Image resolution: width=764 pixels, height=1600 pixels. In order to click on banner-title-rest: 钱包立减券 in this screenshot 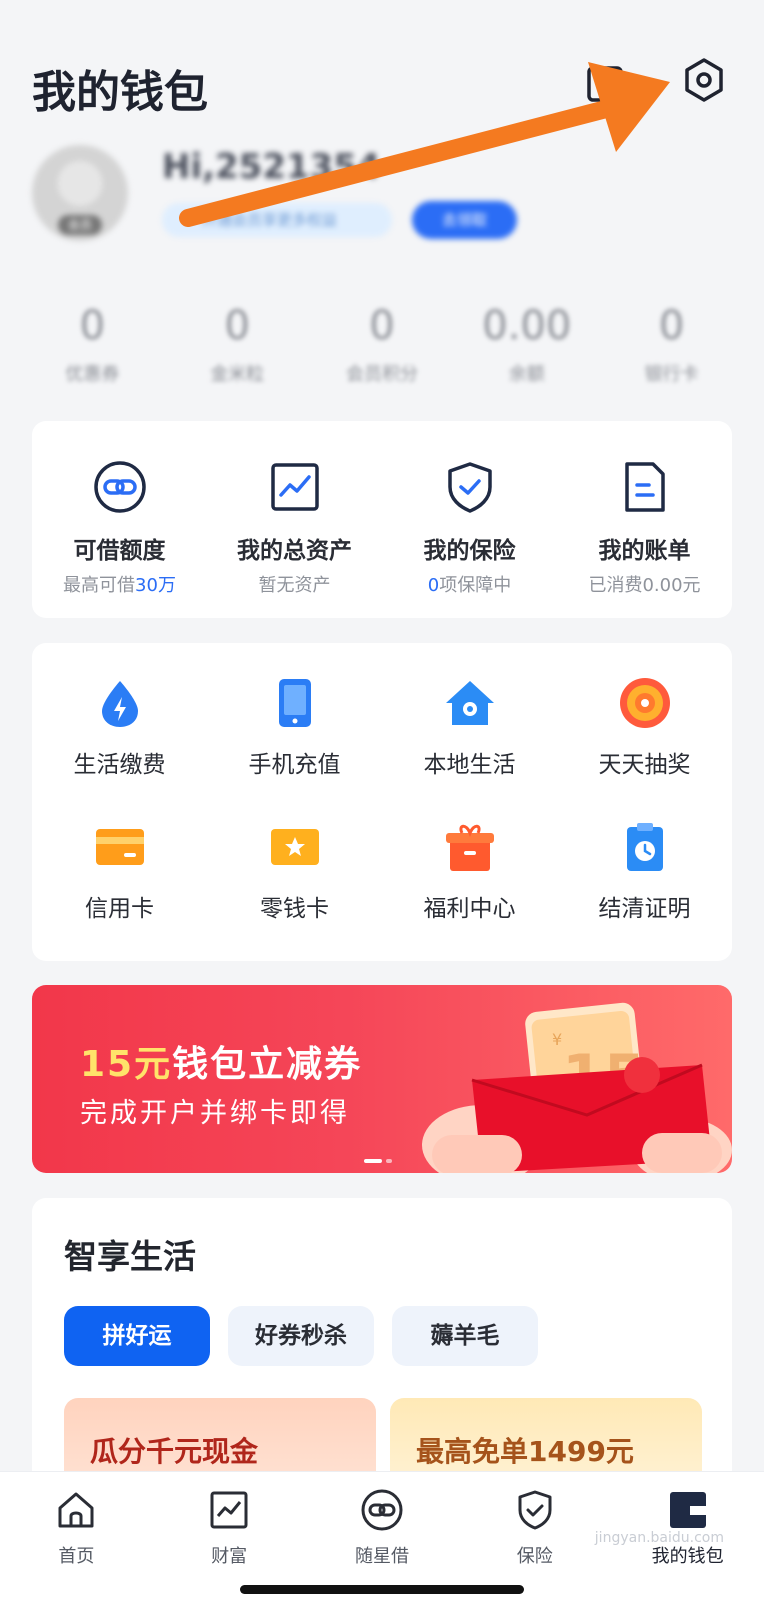, I will do `click(267, 1064)`.